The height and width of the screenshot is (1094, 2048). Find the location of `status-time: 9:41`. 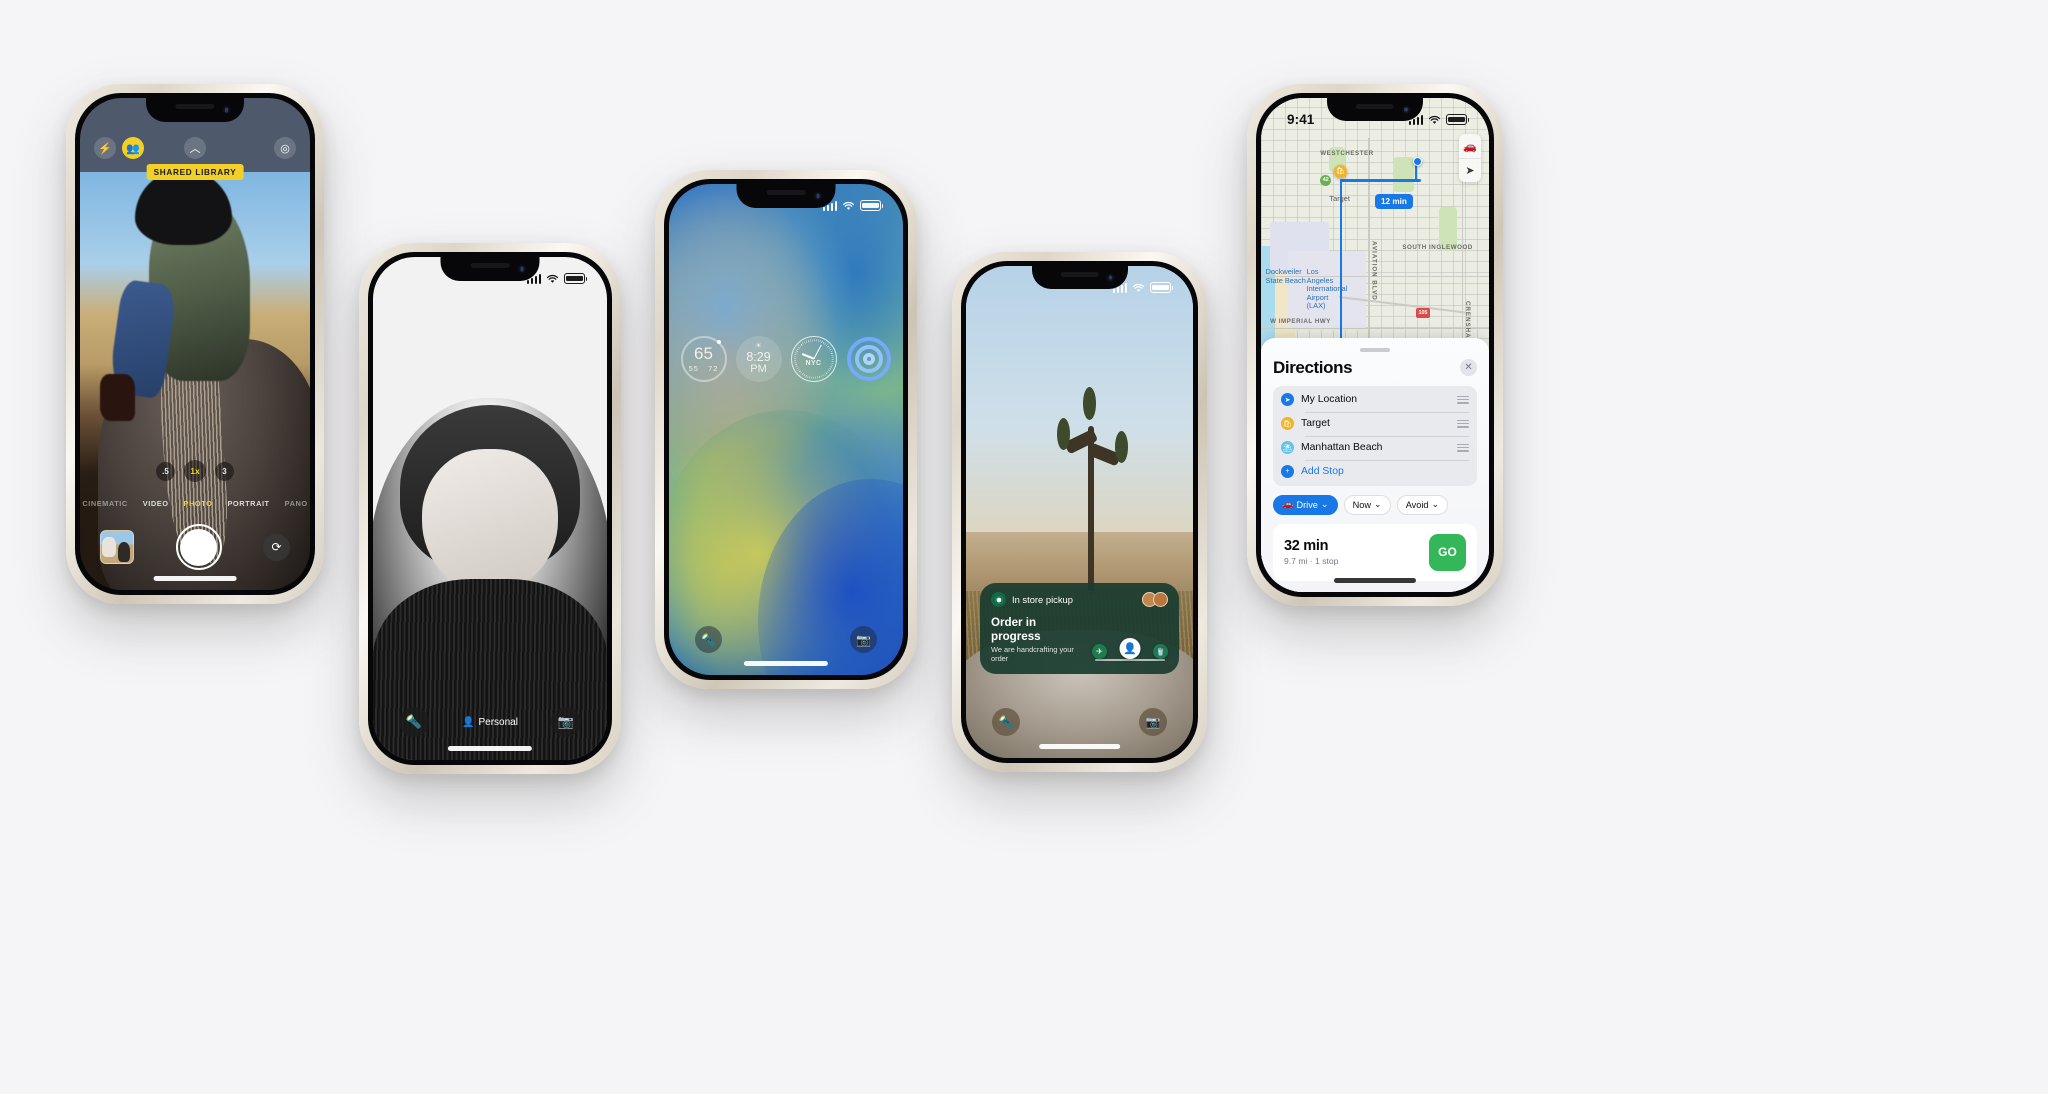

status-time: 9:41 is located at coordinates (1301, 119).